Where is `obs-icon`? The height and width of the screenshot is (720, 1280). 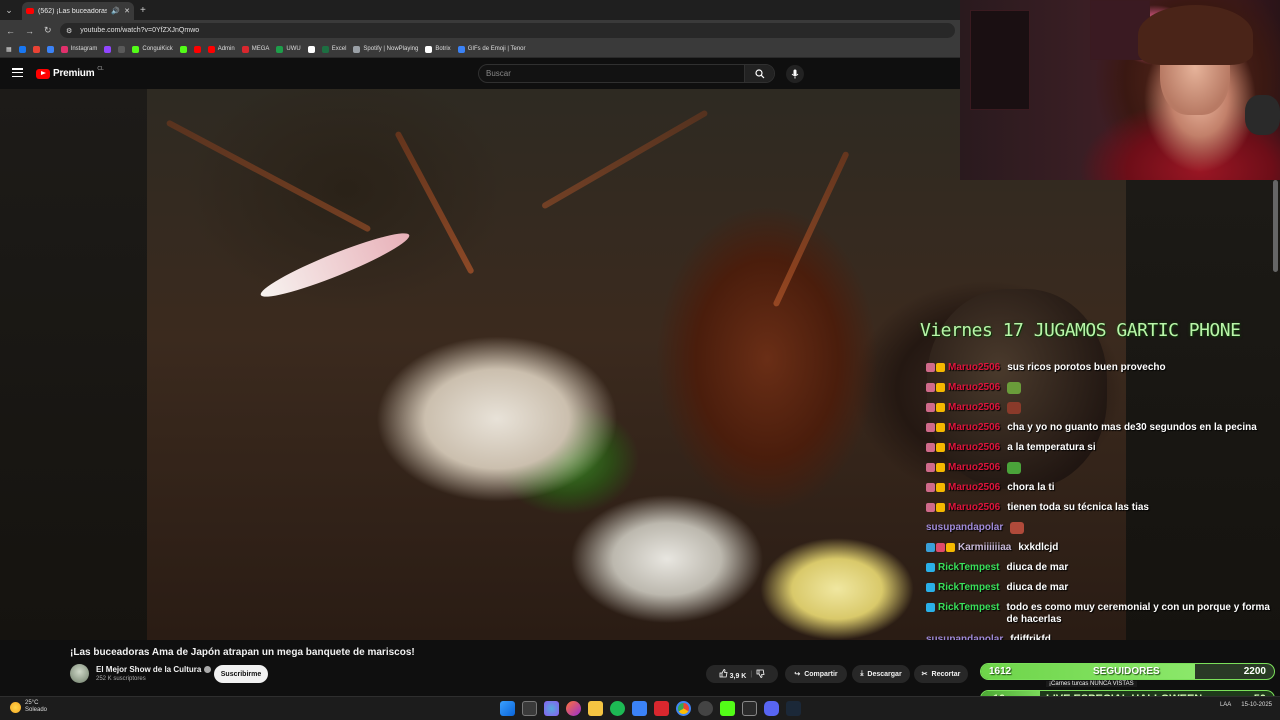
obs-icon is located at coordinates (705, 708).